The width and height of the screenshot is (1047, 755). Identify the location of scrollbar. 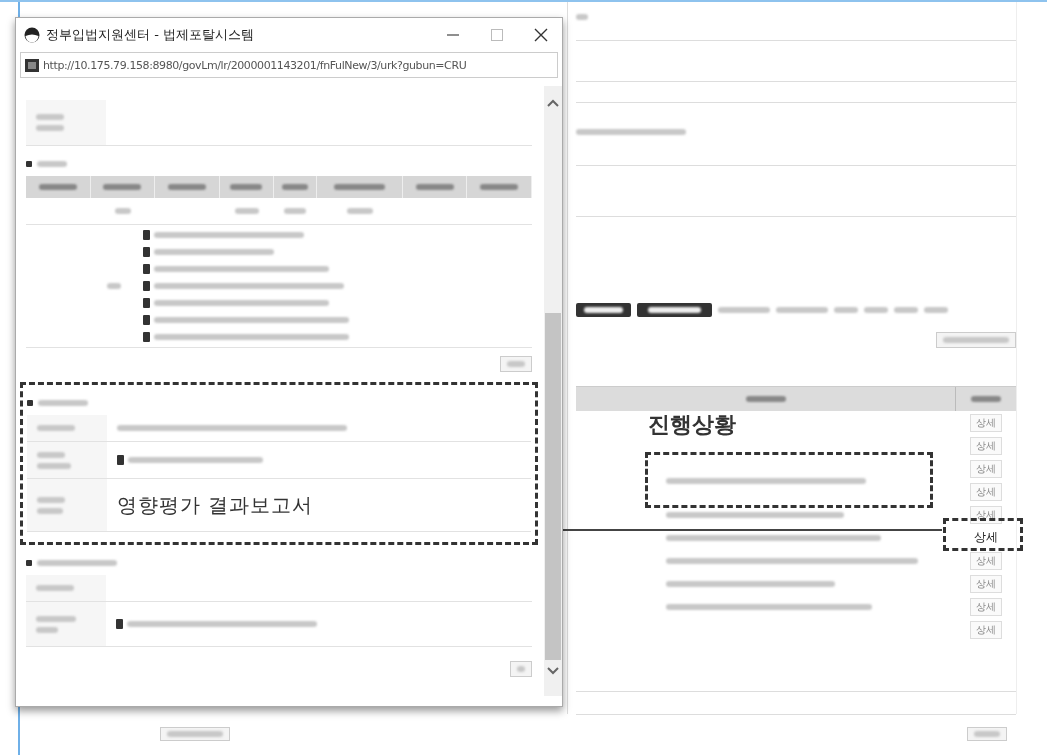
(553, 391).